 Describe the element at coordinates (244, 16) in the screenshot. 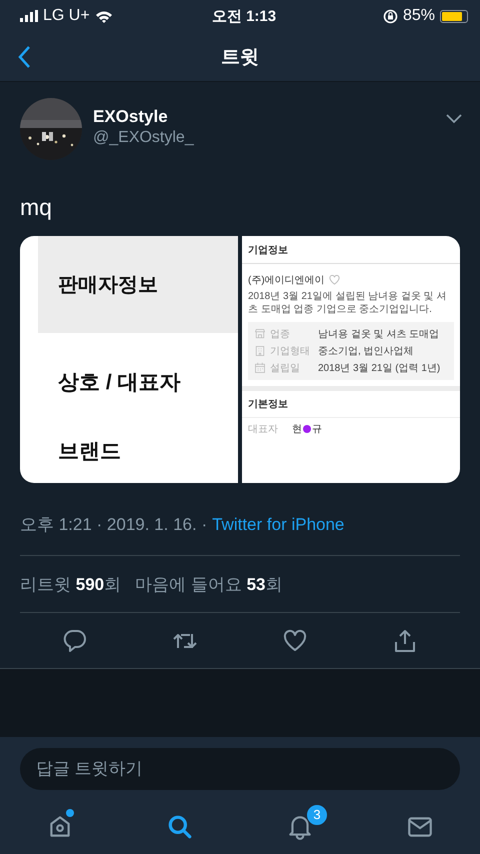

I see `clock-time: 오전 1:13` at that location.